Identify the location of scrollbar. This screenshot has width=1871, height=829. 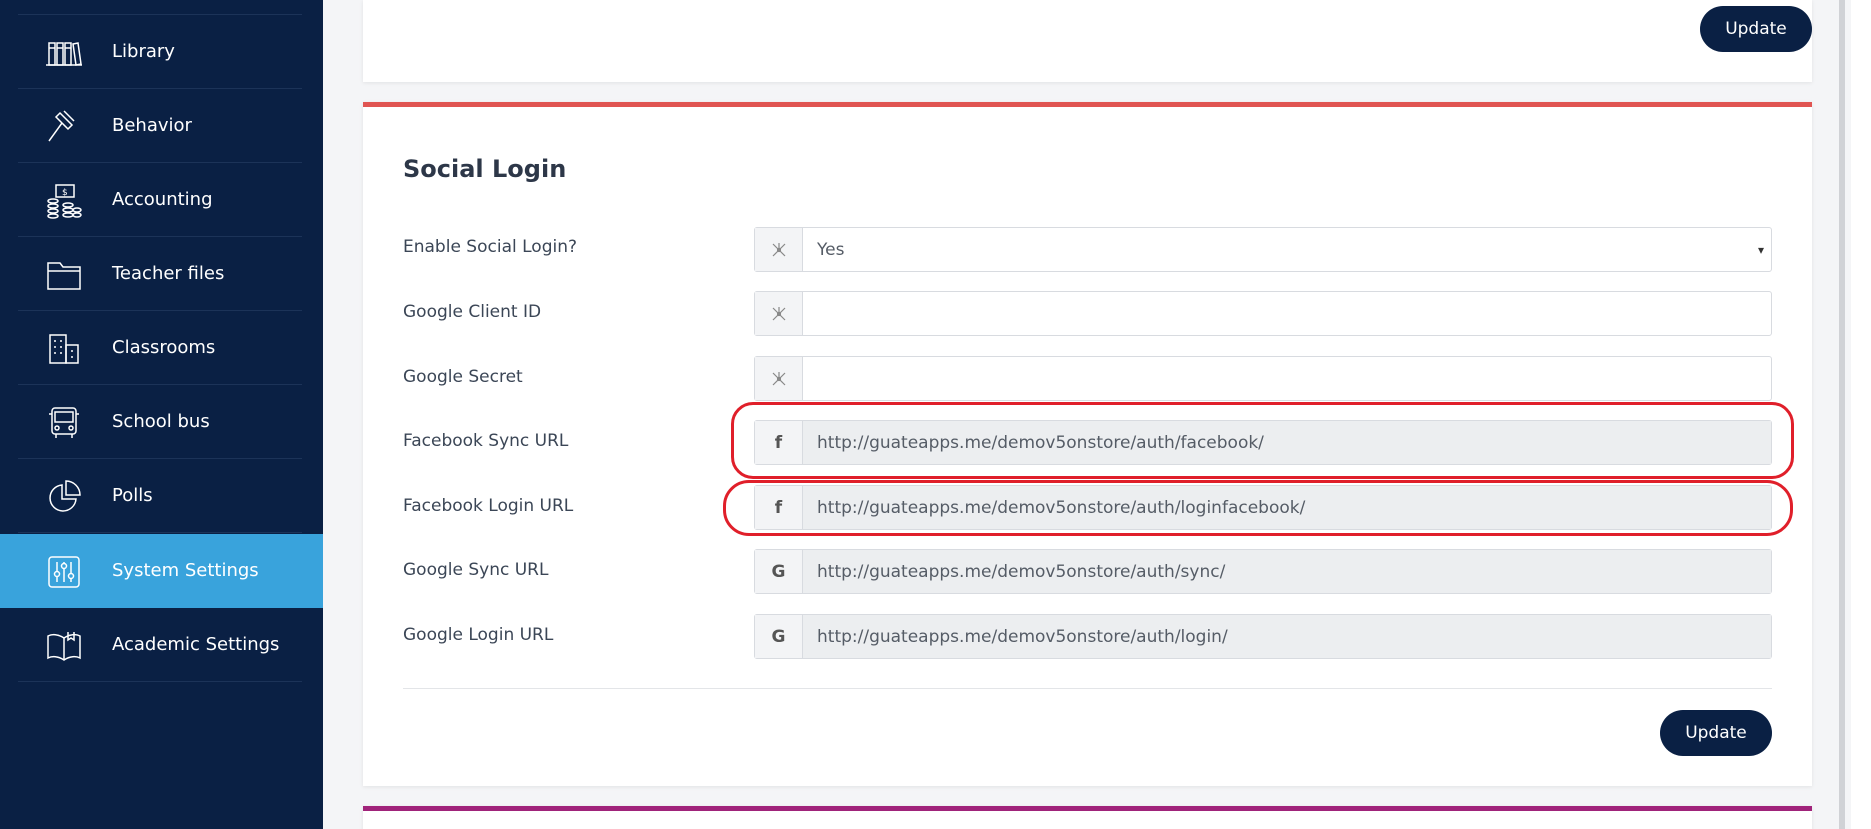
(1841, 414).